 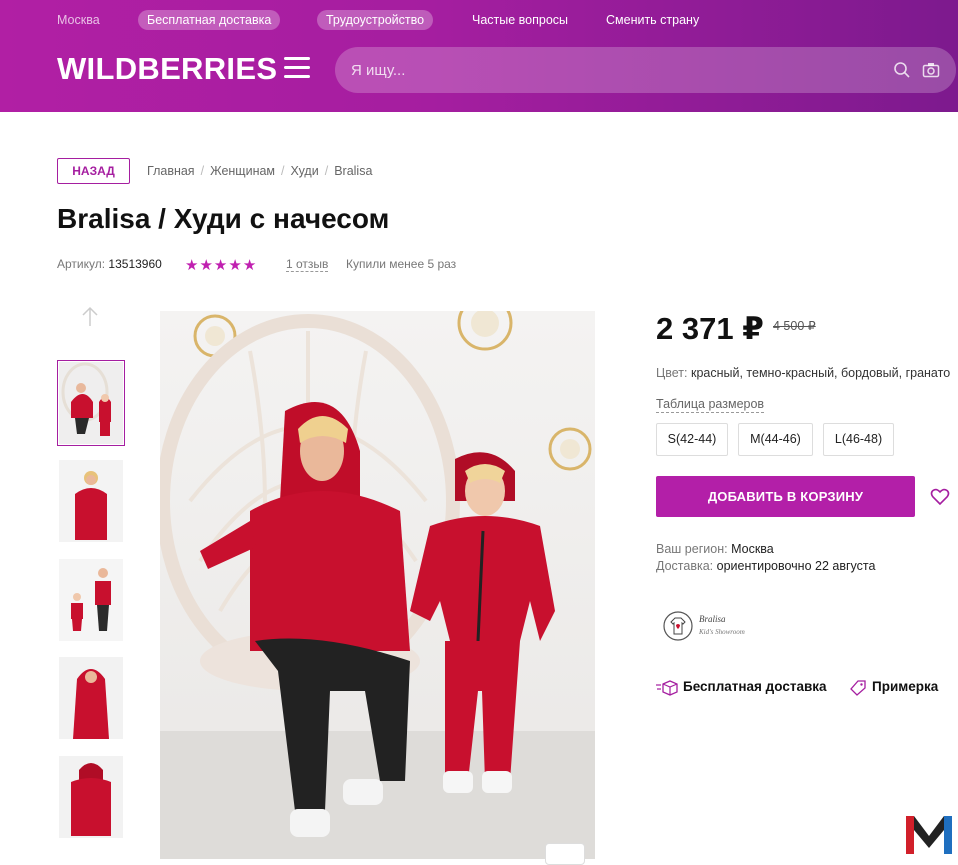 I want to click on search-bar, so click(x=645, y=70).